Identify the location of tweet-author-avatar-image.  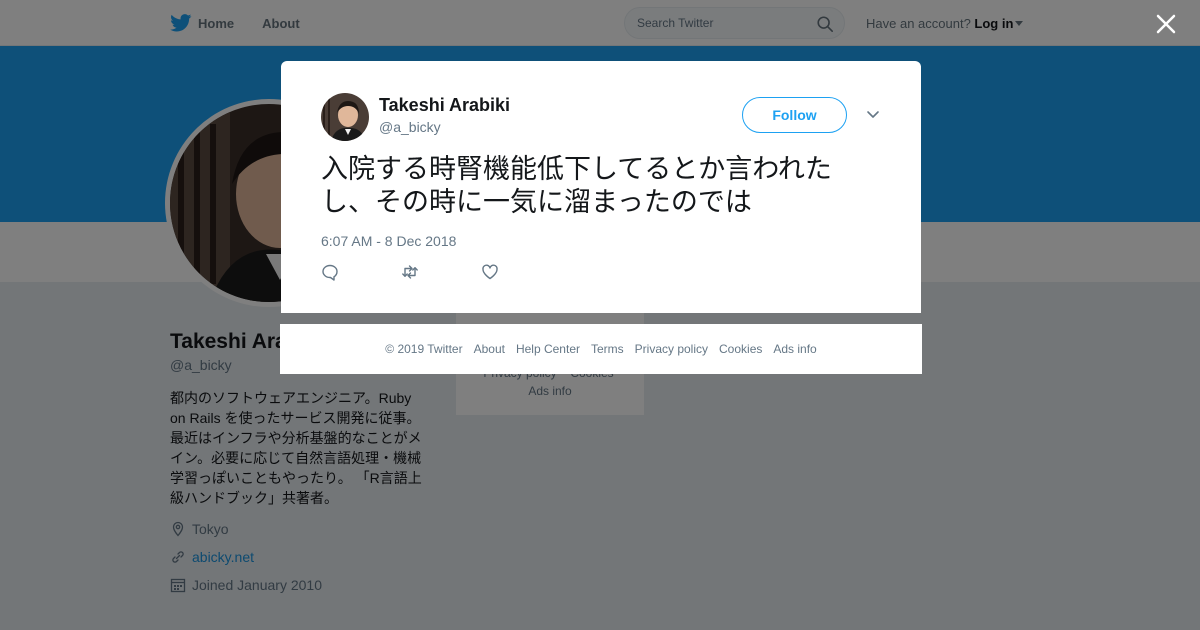
(345, 117).